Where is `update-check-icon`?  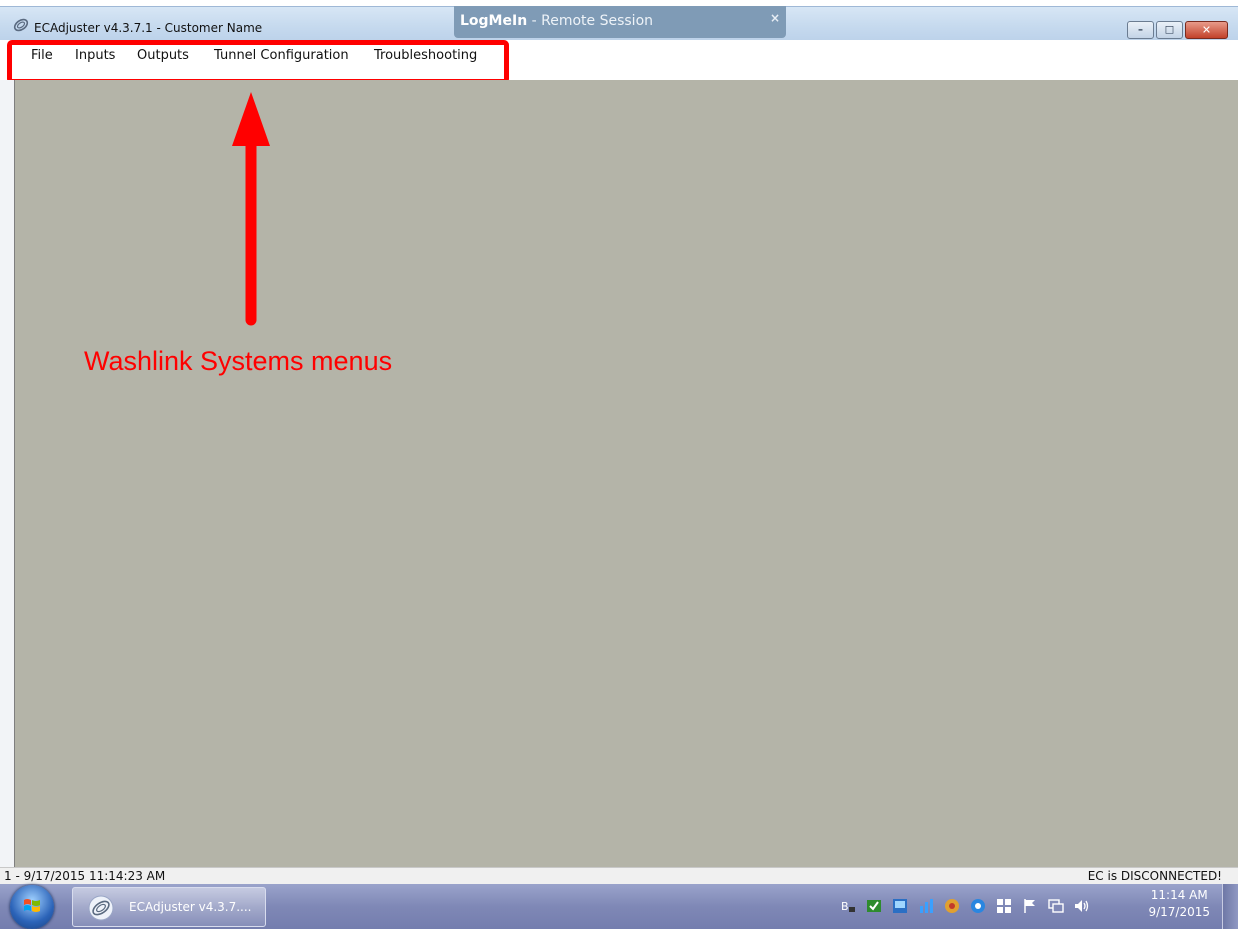
update-check-icon is located at coordinates (874, 906).